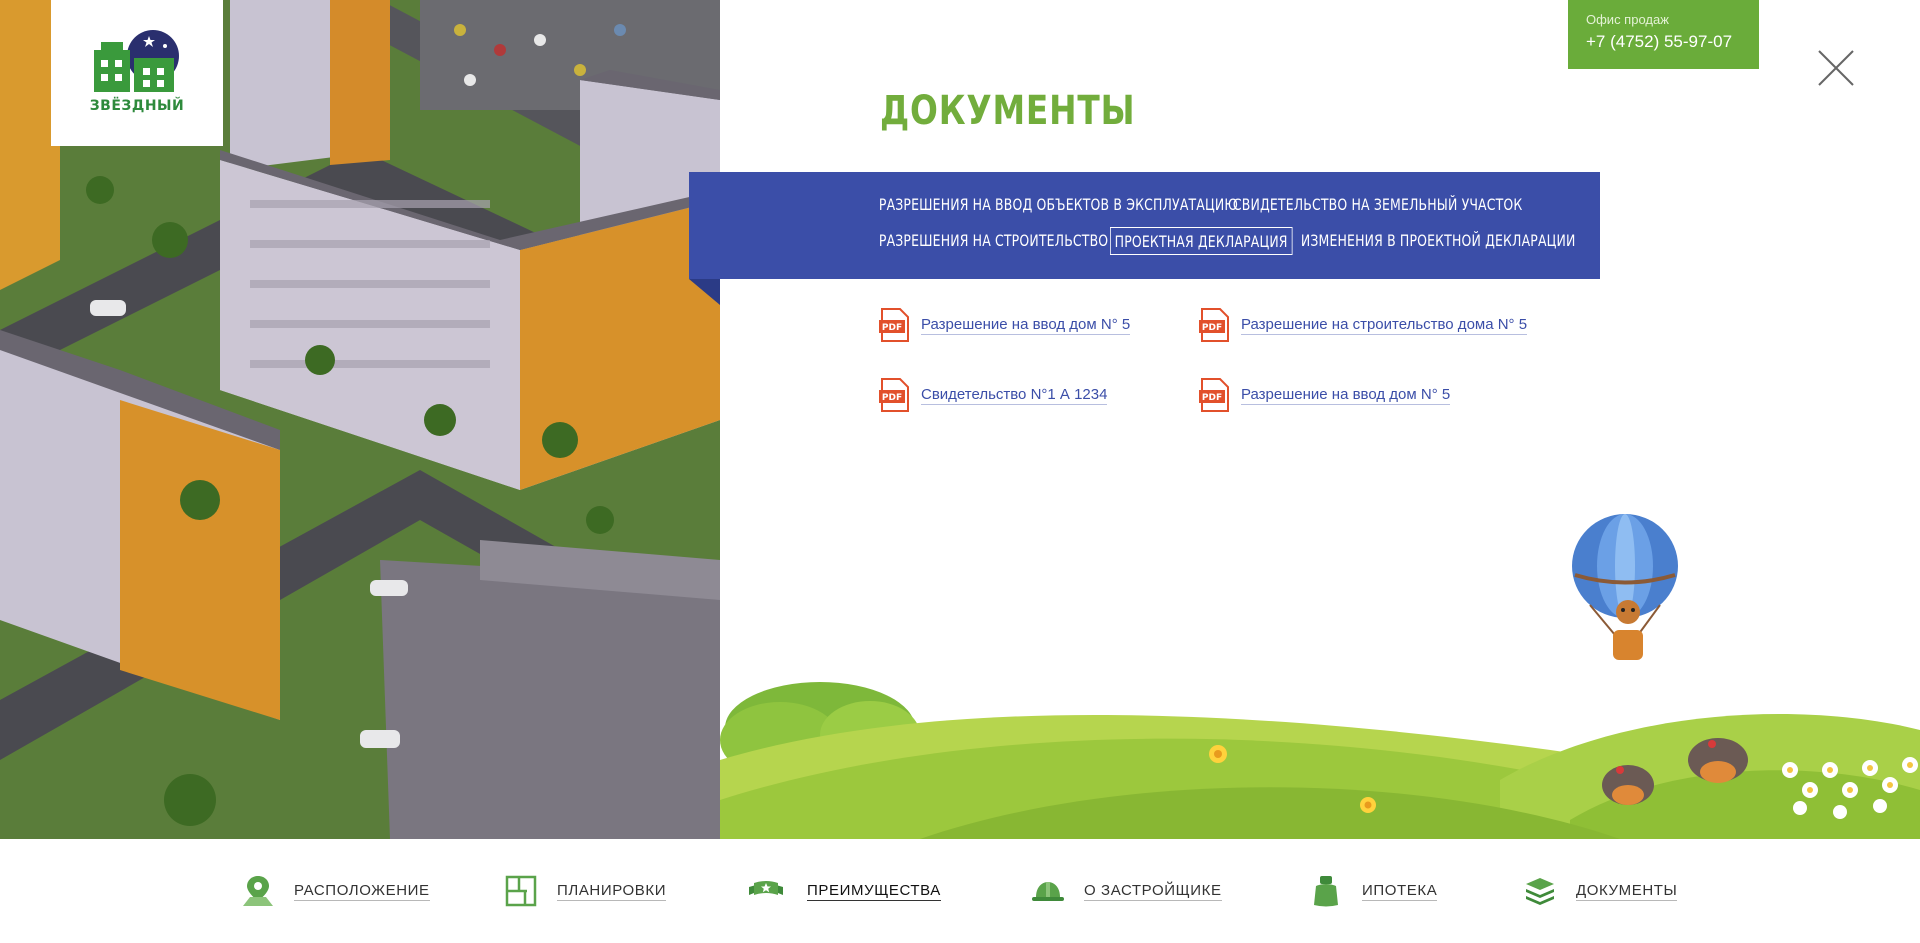  I want to click on ribbon-star-icon, so click(766, 888).